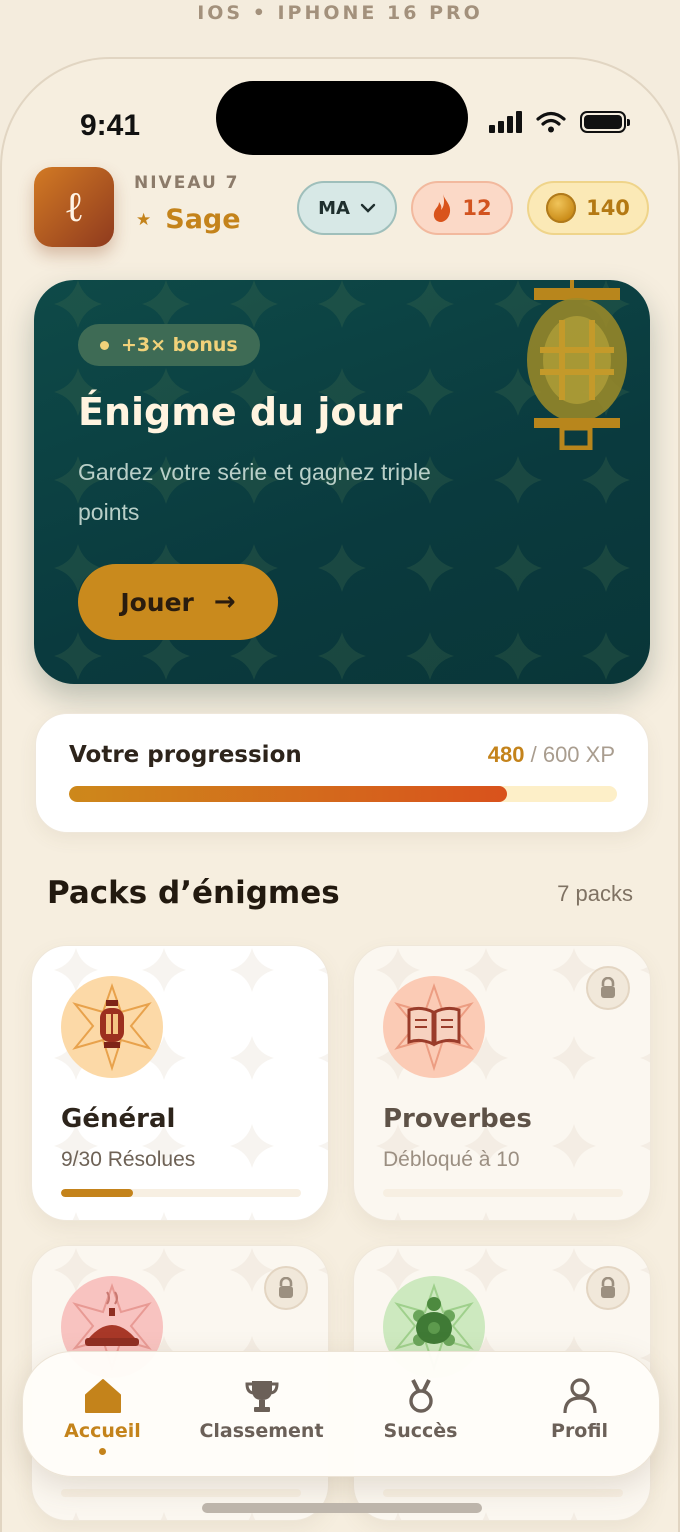 This screenshot has height=1532, width=680. Describe the element at coordinates (288, 794) in the screenshot. I see `progress-fill` at that location.